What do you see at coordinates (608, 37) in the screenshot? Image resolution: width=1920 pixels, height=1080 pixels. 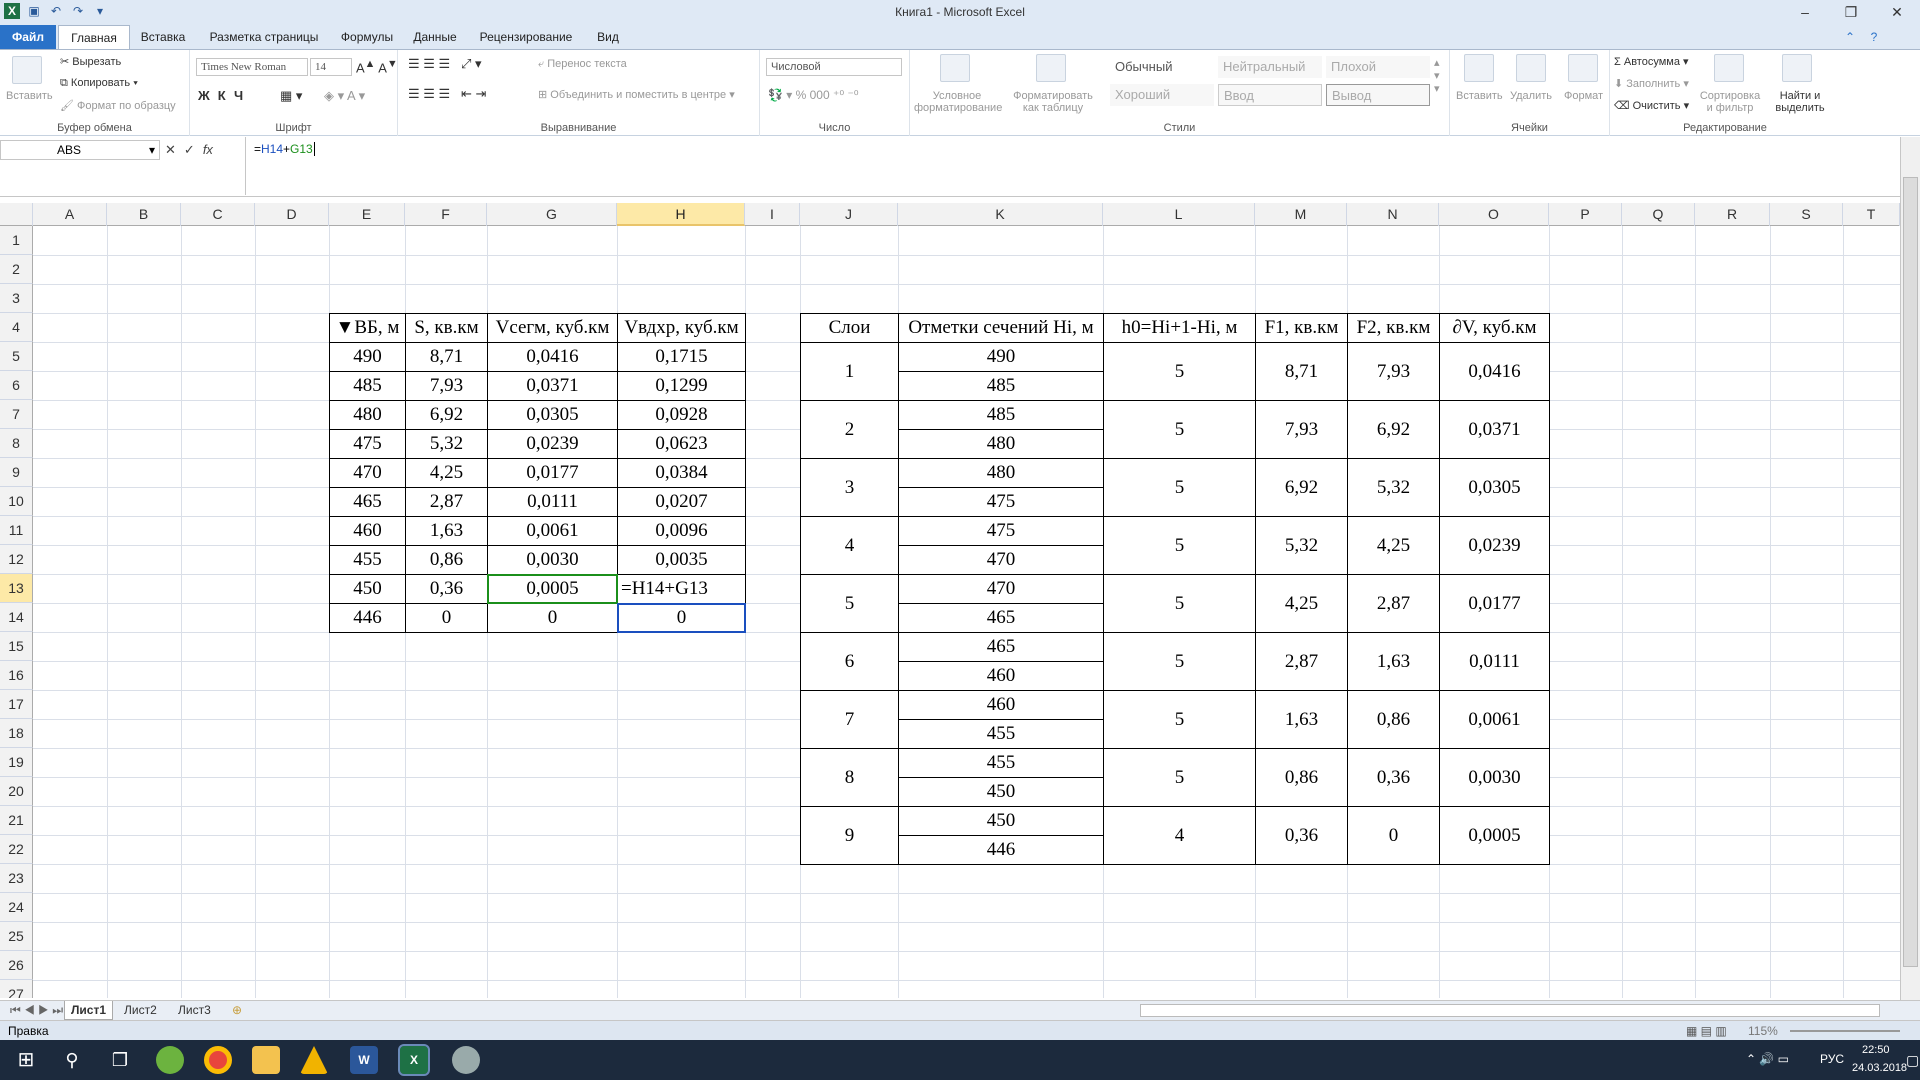 I see `tab-view: Вид` at bounding box center [608, 37].